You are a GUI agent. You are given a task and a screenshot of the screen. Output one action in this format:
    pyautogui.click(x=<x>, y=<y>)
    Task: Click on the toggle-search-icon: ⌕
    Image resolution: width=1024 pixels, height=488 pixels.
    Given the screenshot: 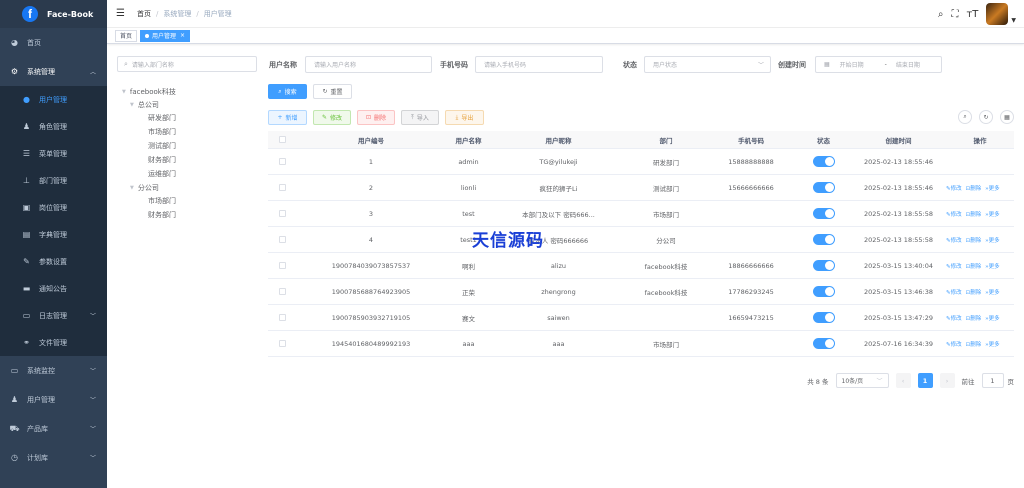 What is the action you would take?
    pyautogui.click(x=965, y=117)
    